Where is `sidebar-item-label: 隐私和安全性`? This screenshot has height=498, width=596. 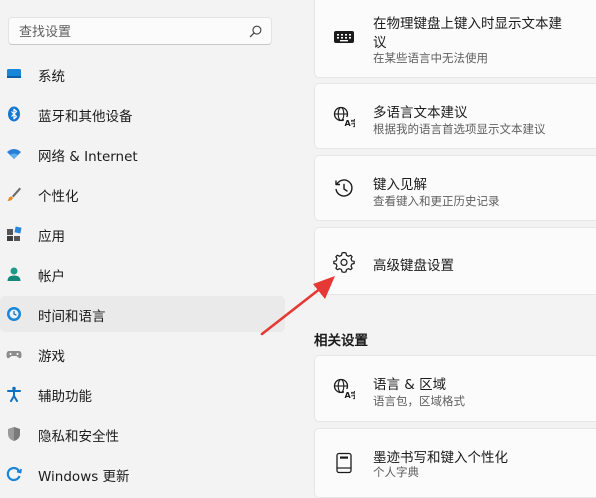 sidebar-item-label: 隐私和安全性 is located at coordinates (78, 437).